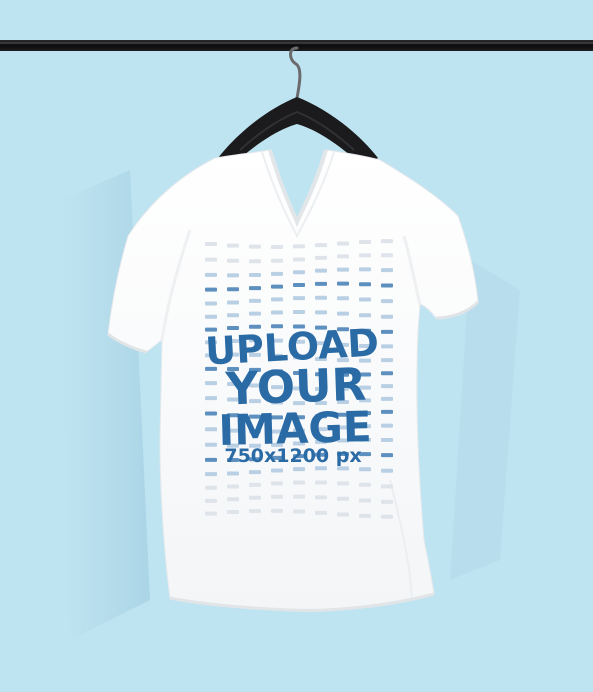 This screenshot has width=593, height=692. What do you see at coordinates (292, 393) in the screenshot?
I see `print-area: UPLOAD YOUR IMAGE 750x1200 px` at bounding box center [292, 393].